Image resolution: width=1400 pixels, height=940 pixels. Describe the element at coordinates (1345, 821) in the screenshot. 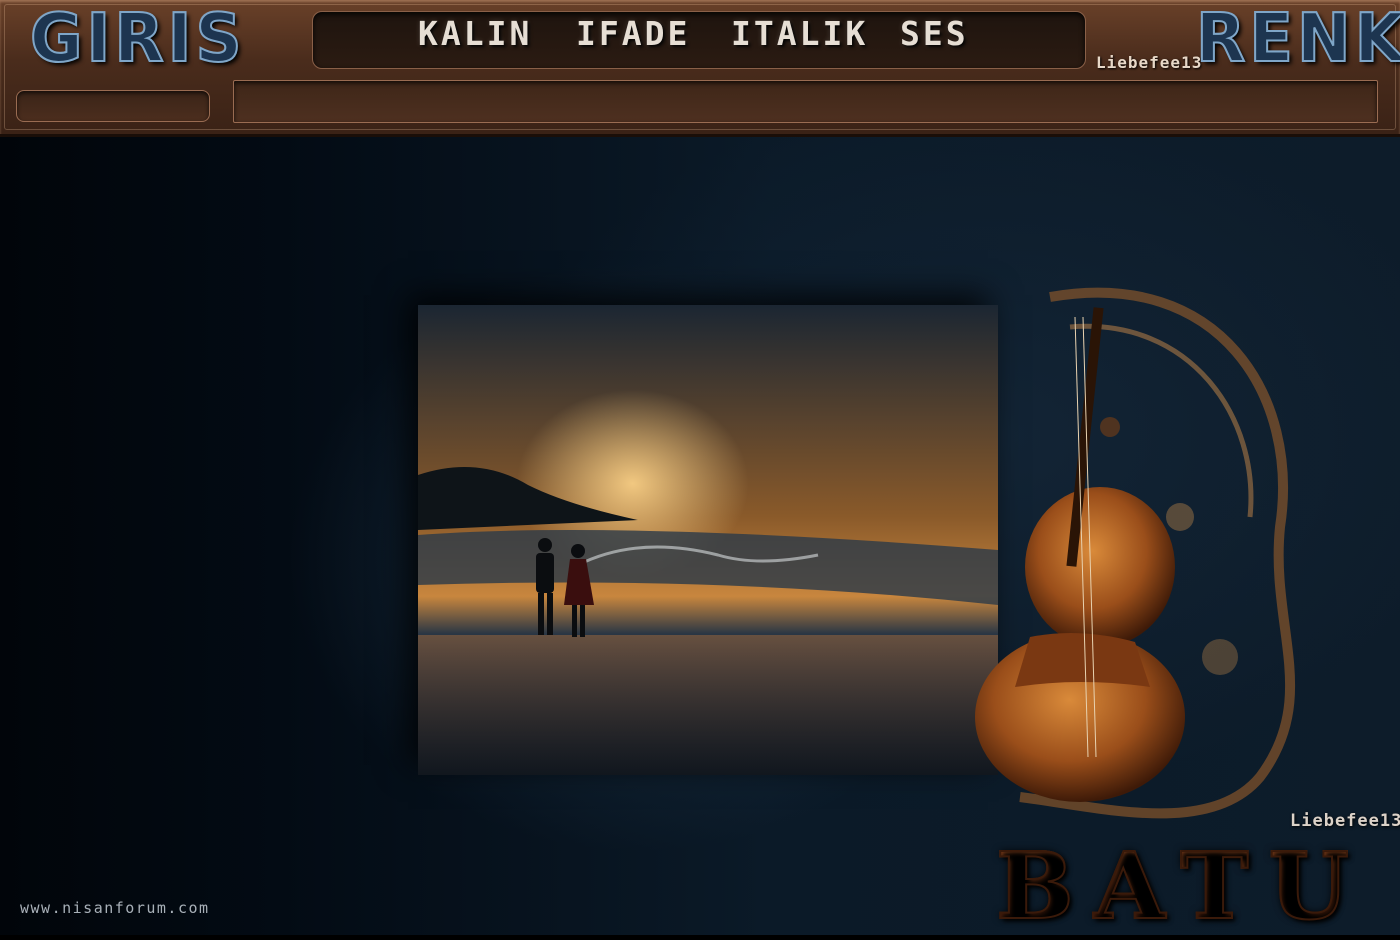

I see `artwork-credit: Liebefee13` at that location.